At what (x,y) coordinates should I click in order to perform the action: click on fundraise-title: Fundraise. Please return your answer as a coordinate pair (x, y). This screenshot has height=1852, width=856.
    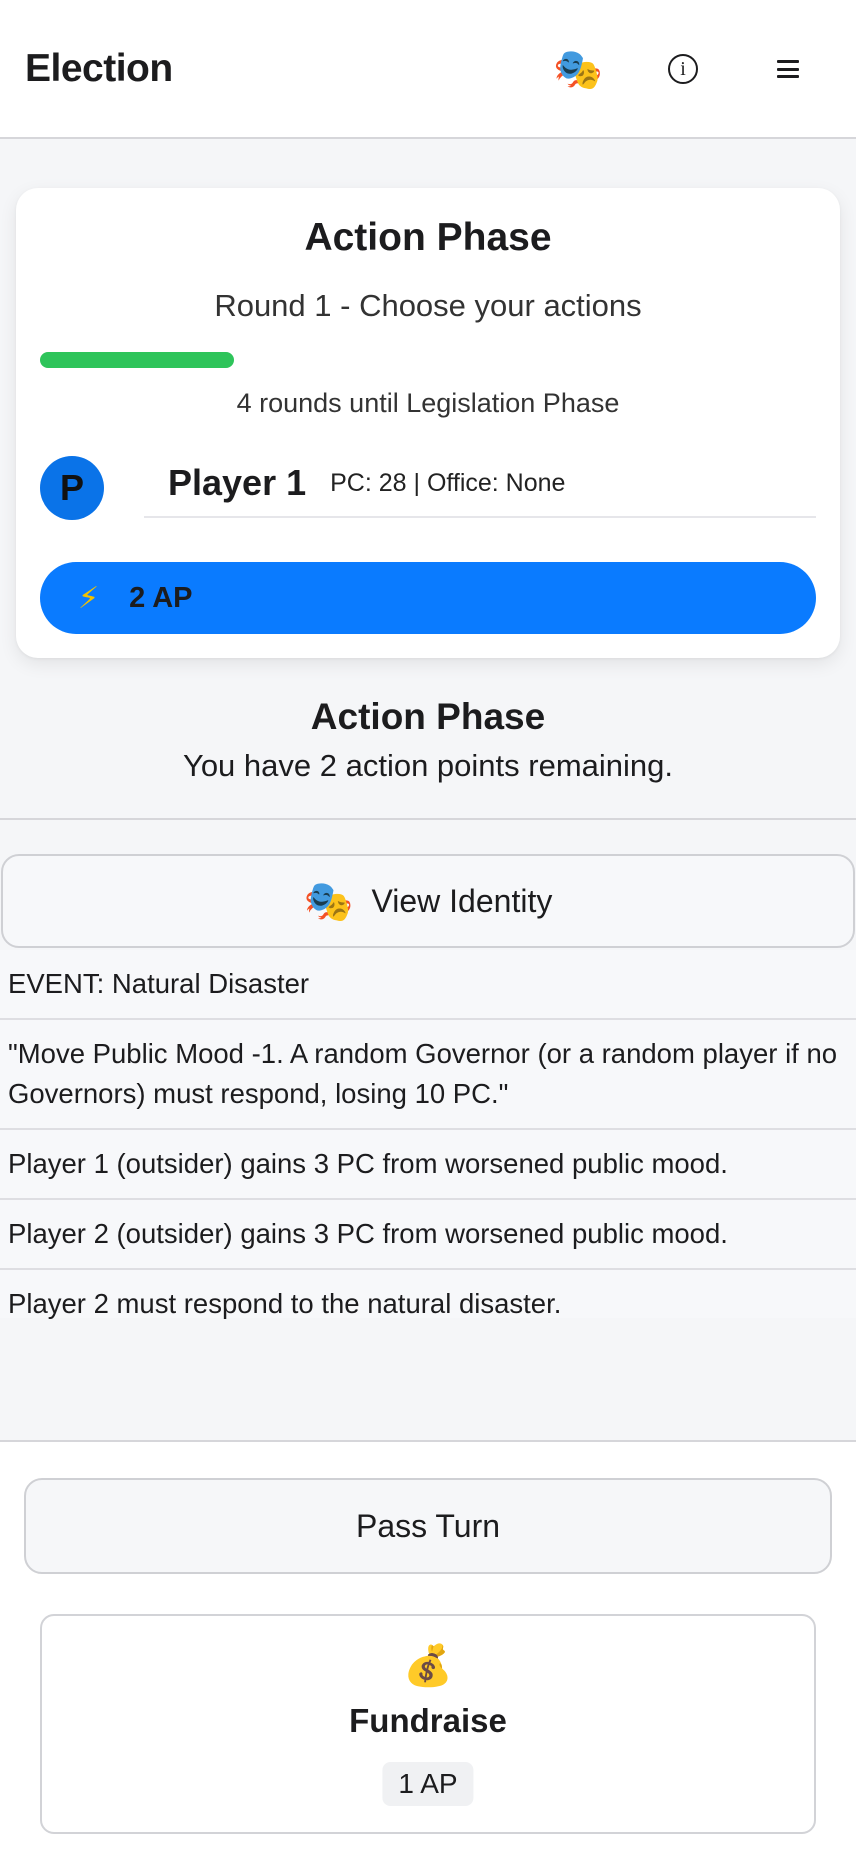
    Looking at the image, I should click on (428, 1720).